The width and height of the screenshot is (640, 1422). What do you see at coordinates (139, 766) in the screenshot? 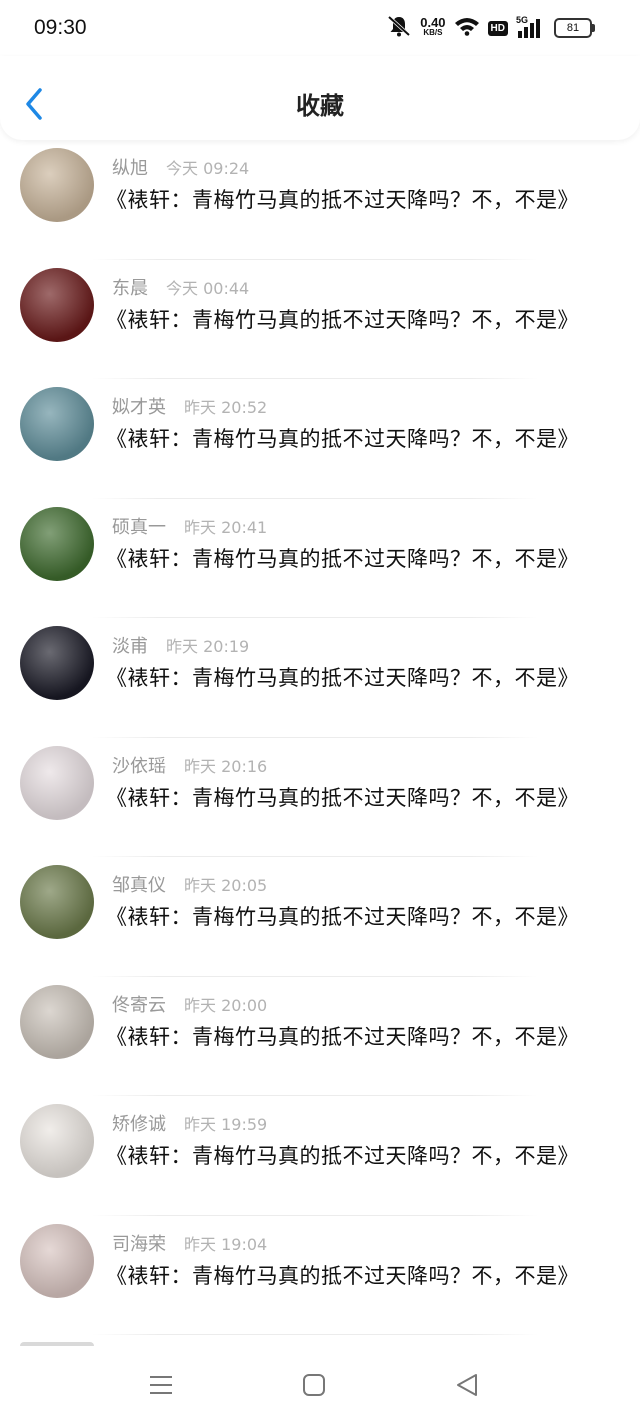
I see `author-name-text: 沙依瑶` at bounding box center [139, 766].